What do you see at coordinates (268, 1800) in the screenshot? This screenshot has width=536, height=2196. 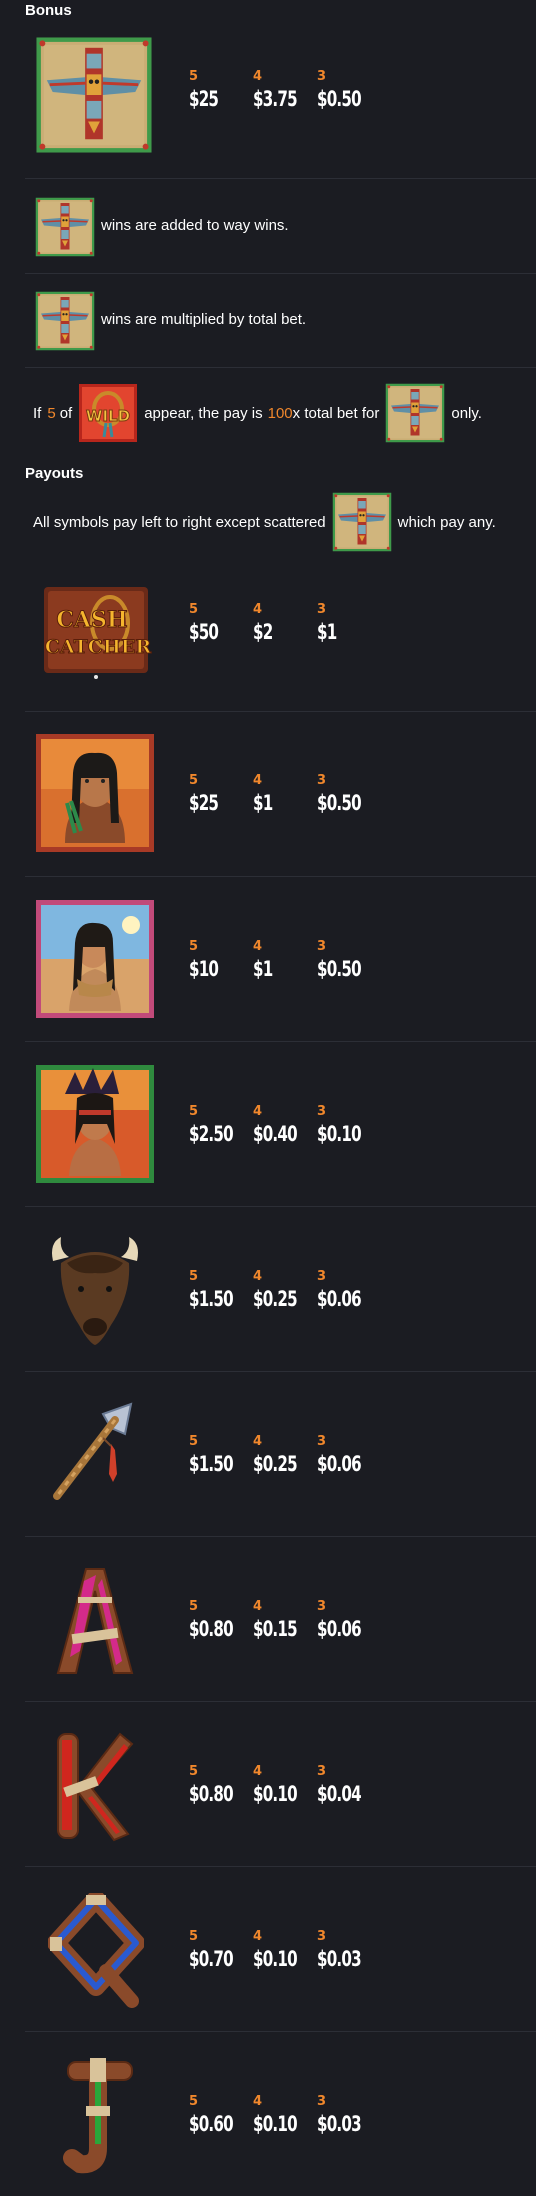 I see `paytable-row-letter-k: 5 $0.80 4 $0.10 3 $0.04` at bounding box center [268, 1800].